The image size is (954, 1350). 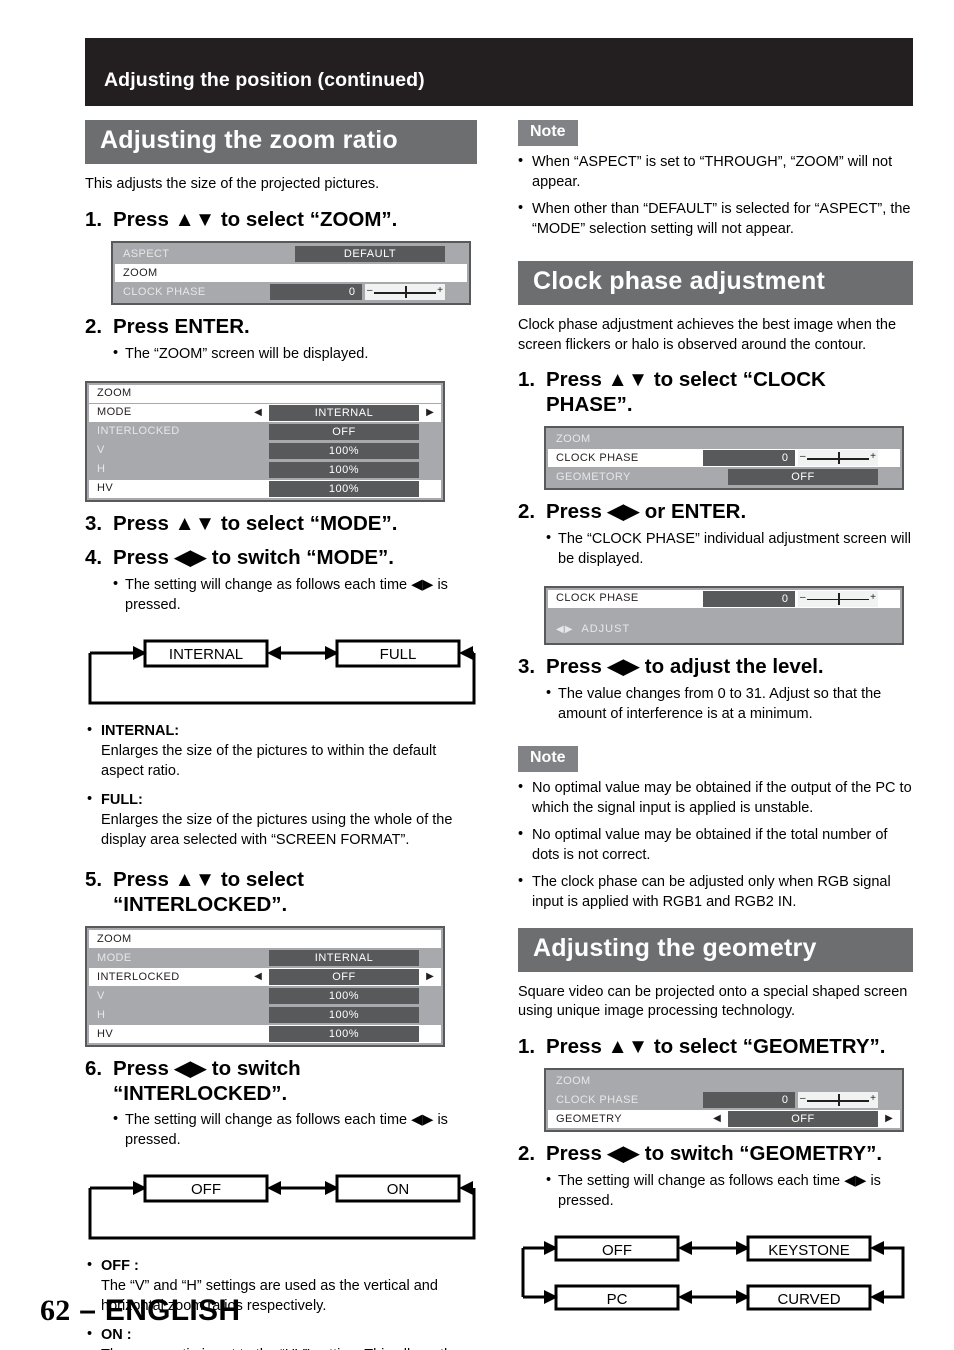 I want to click on step-1: 1. Press ▲▼ to select “ZOOM”., so click(x=281, y=220).